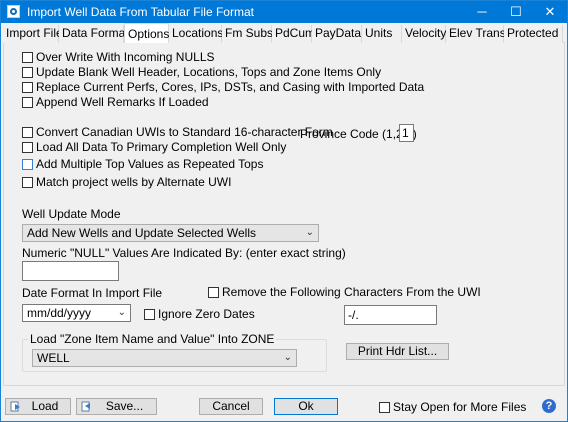 This screenshot has width=568, height=422. Describe the element at coordinates (122, 102) in the screenshot. I see `append-remarks-label: Append Well Remarks If Loaded` at that location.